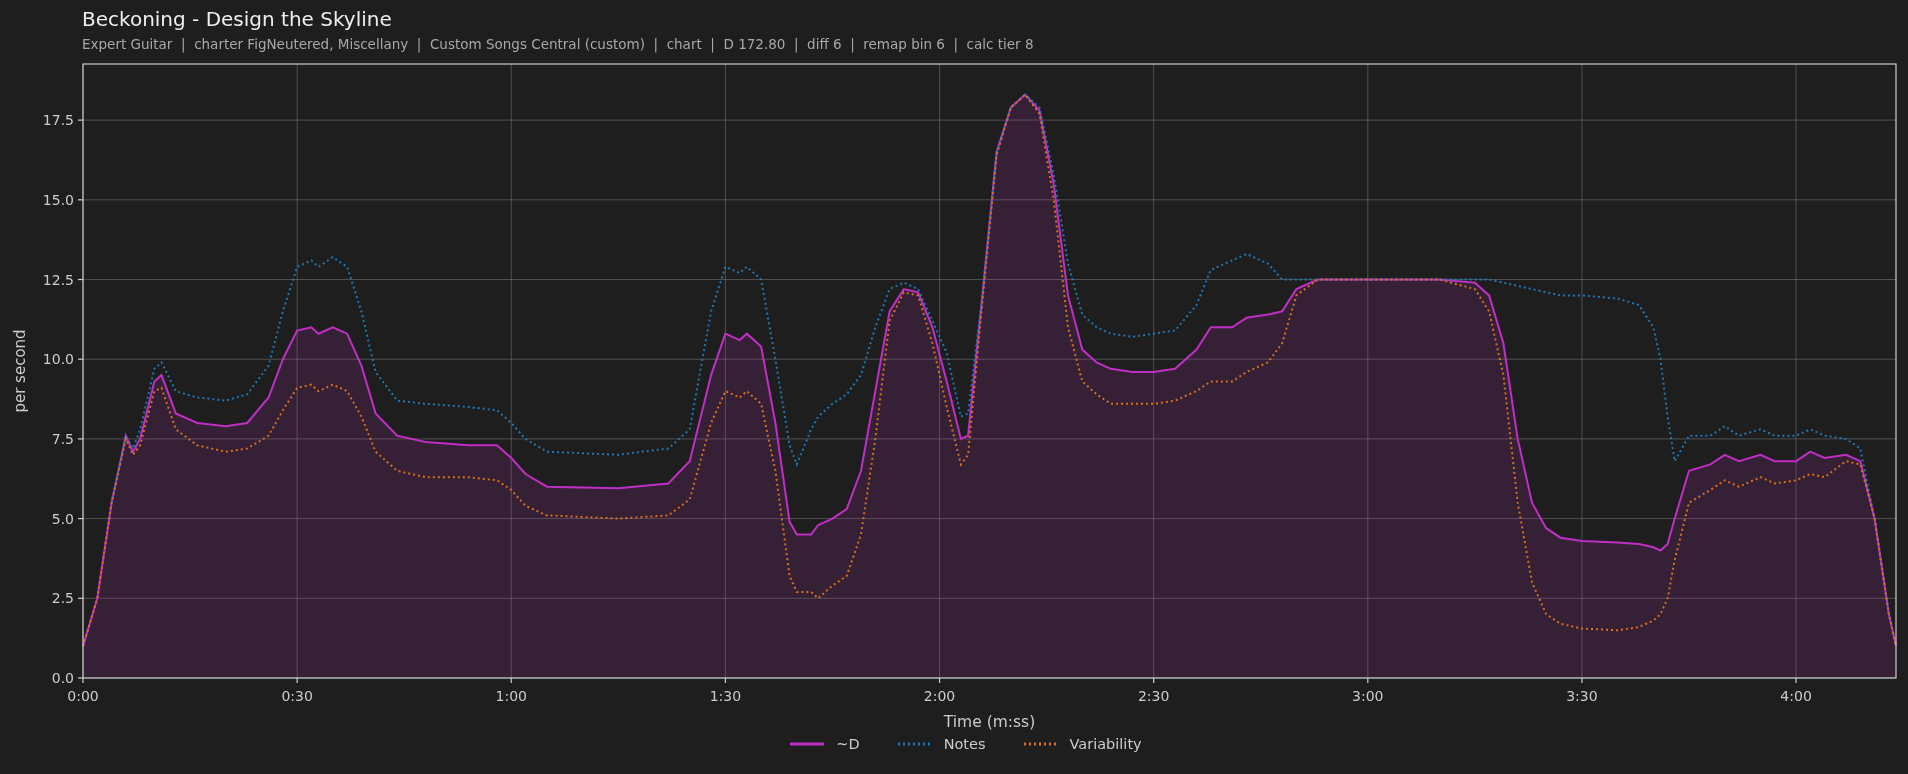  What do you see at coordinates (237, 19) in the screenshot?
I see `chart-title: Beckoning - Design the Skyline` at bounding box center [237, 19].